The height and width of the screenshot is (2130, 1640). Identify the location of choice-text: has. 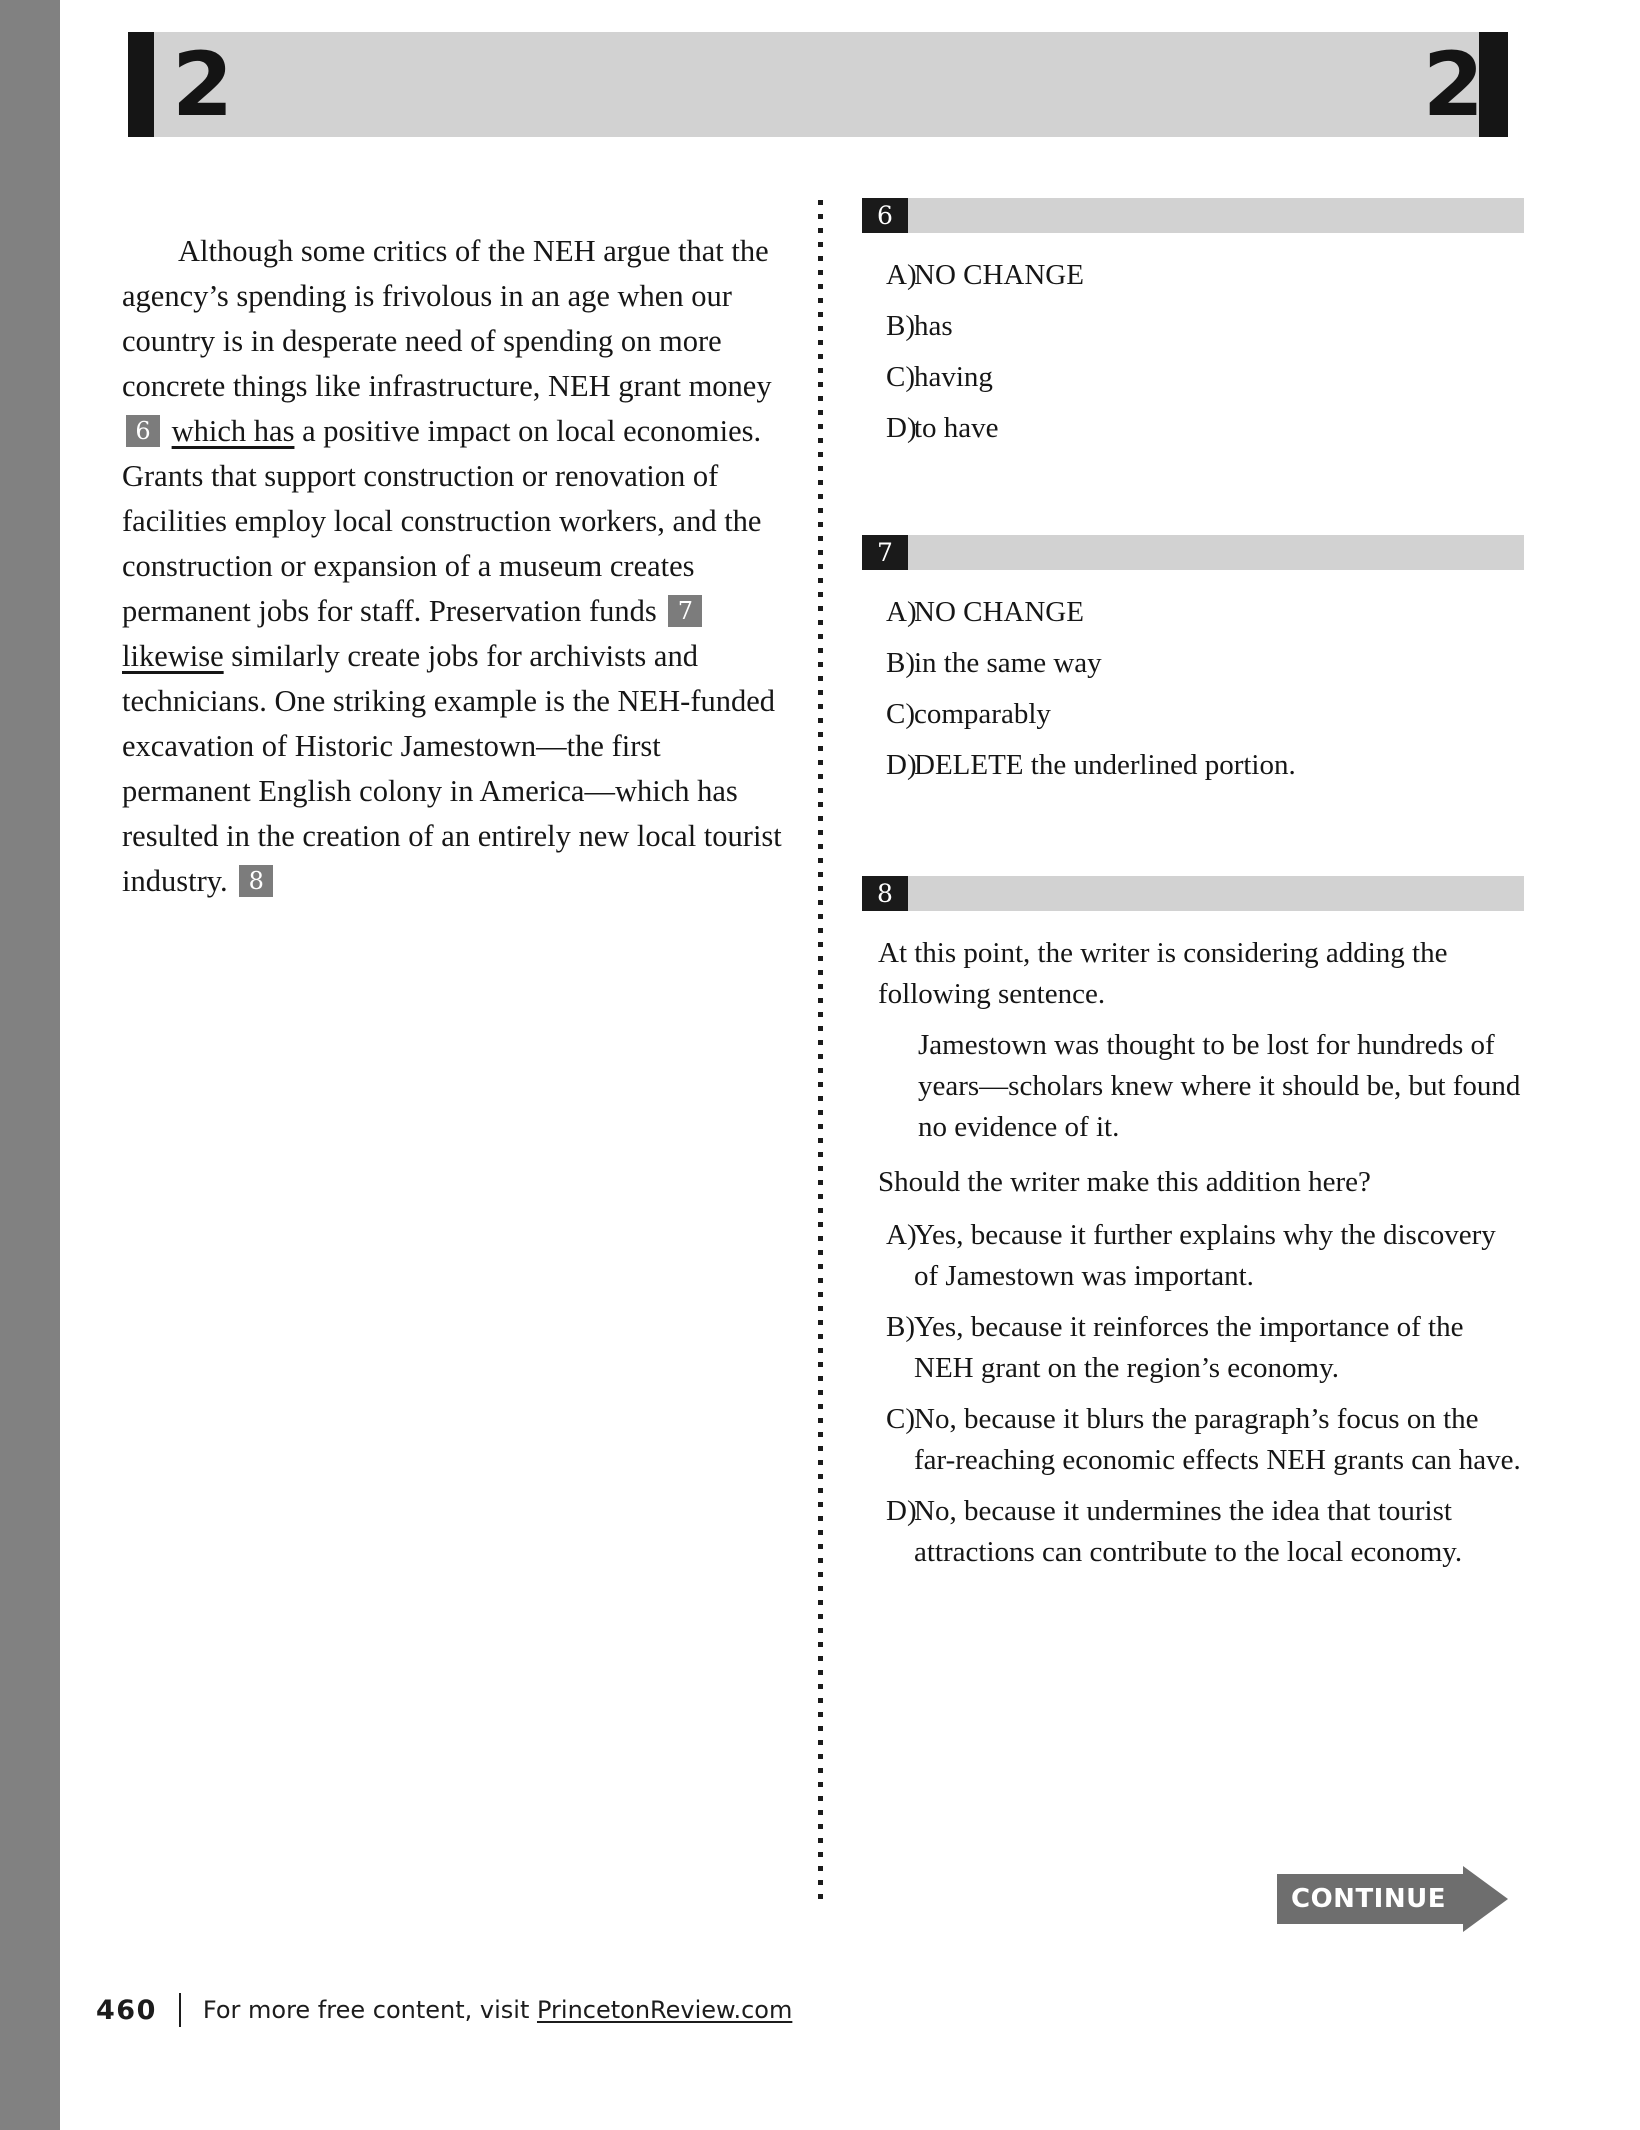
(933, 326).